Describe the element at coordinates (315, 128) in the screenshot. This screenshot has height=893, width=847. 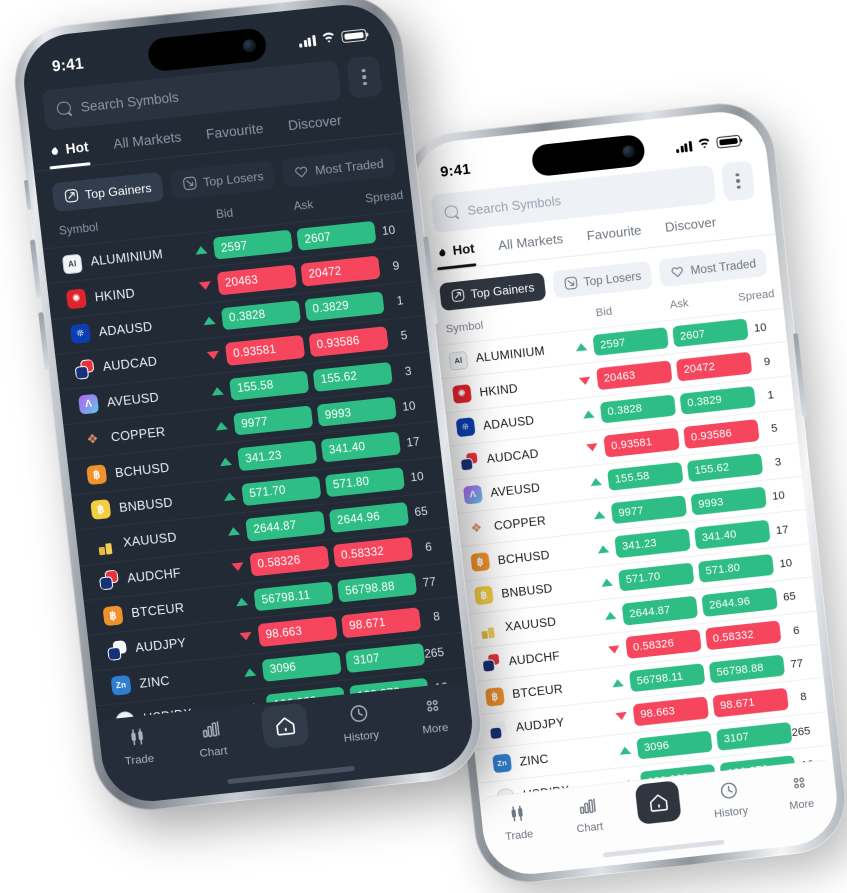
I see `tab-discover: Discover` at that location.